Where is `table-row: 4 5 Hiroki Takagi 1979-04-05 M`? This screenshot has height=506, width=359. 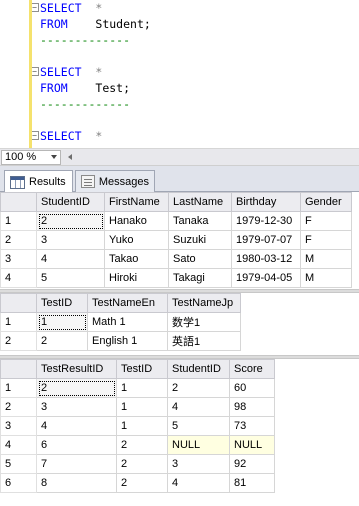
table-row: 4 5 Hiroki Takagi 1979-04-05 M is located at coordinates (176, 278).